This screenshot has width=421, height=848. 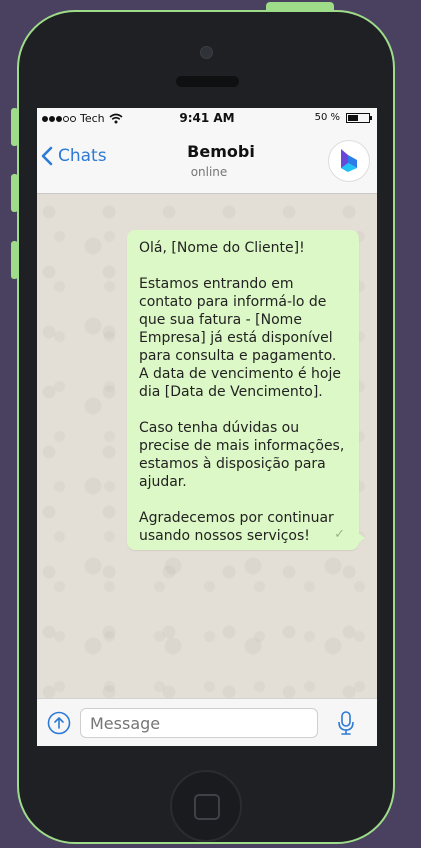 What do you see at coordinates (207, 162) in the screenshot?
I see `chat-header: Chats Bemobi online` at bounding box center [207, 162].